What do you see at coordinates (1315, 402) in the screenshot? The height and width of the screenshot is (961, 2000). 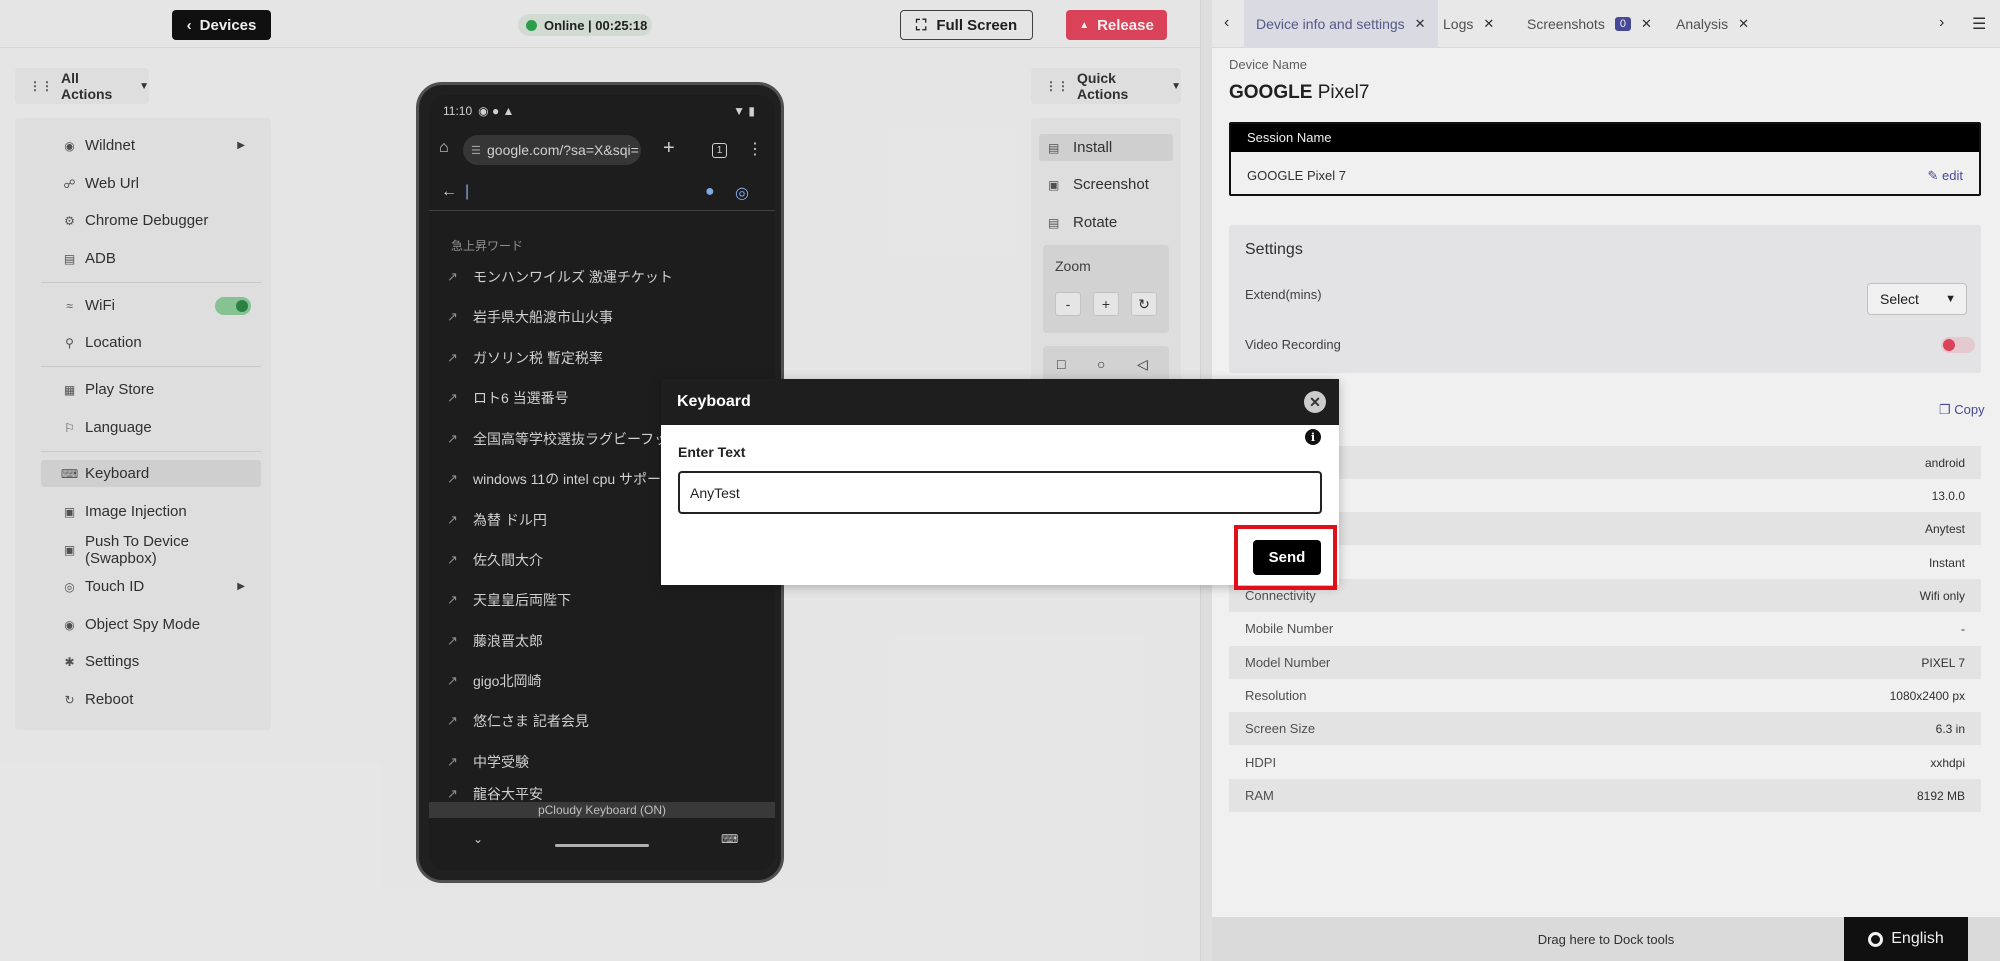 I see `close-icon: ✕` at bounding box center [1315, 402].